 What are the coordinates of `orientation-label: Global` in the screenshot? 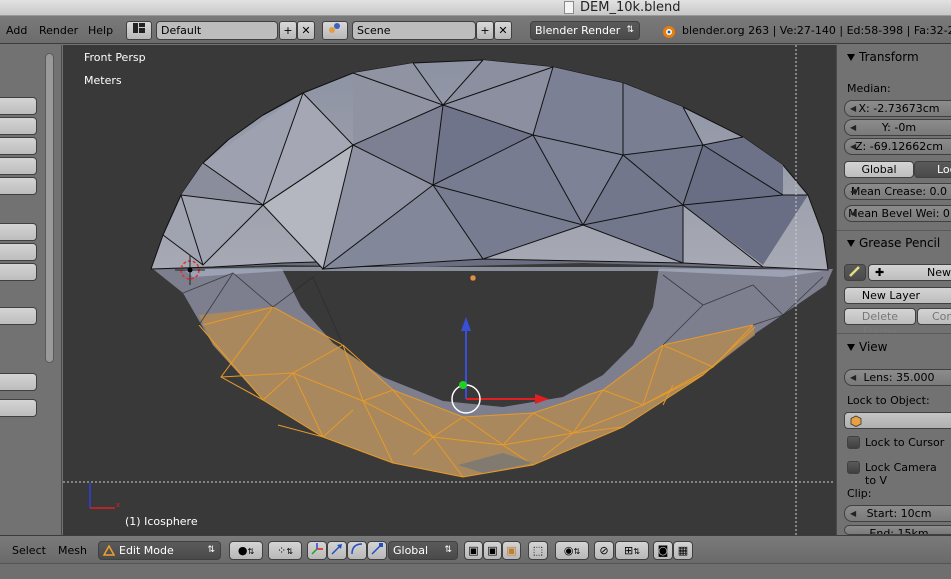 It's located at (411, 550).